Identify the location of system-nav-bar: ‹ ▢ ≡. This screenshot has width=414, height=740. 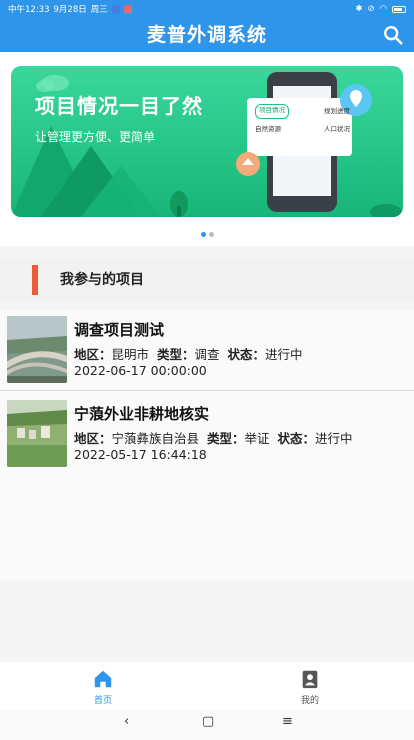
(207, 725).